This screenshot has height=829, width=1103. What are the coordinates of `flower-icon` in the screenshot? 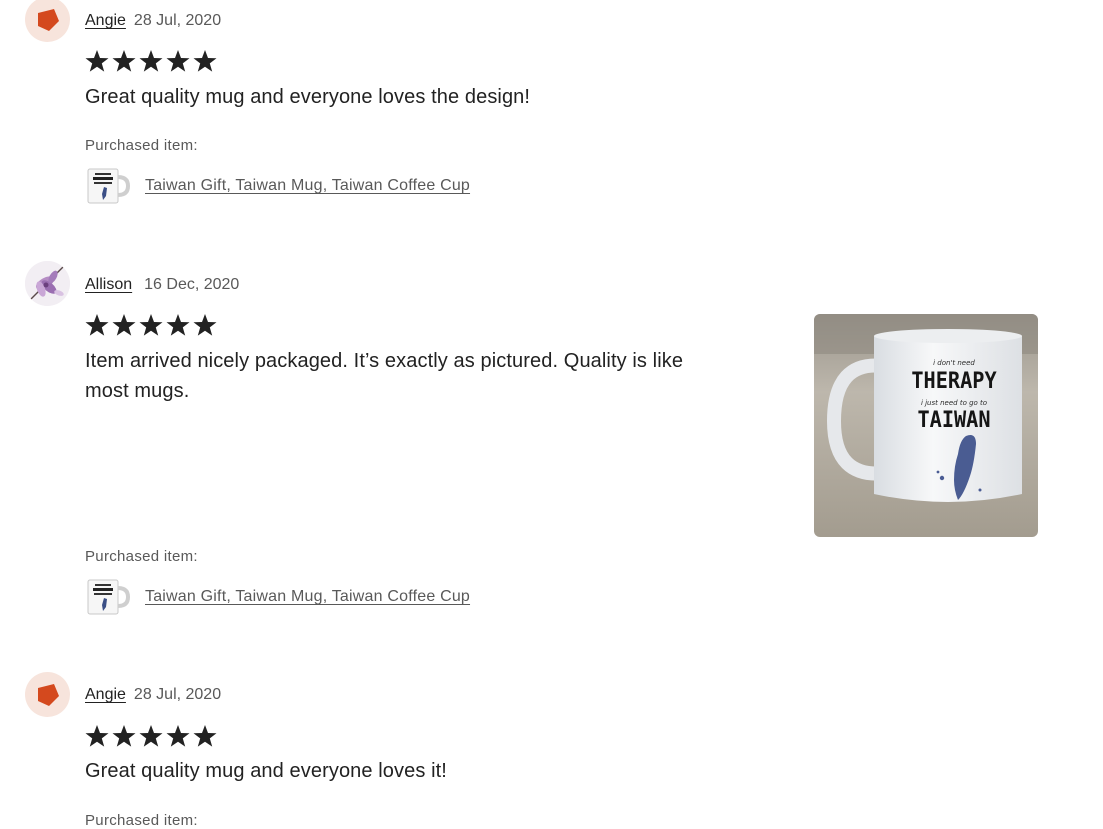 It's located at (47, 283).